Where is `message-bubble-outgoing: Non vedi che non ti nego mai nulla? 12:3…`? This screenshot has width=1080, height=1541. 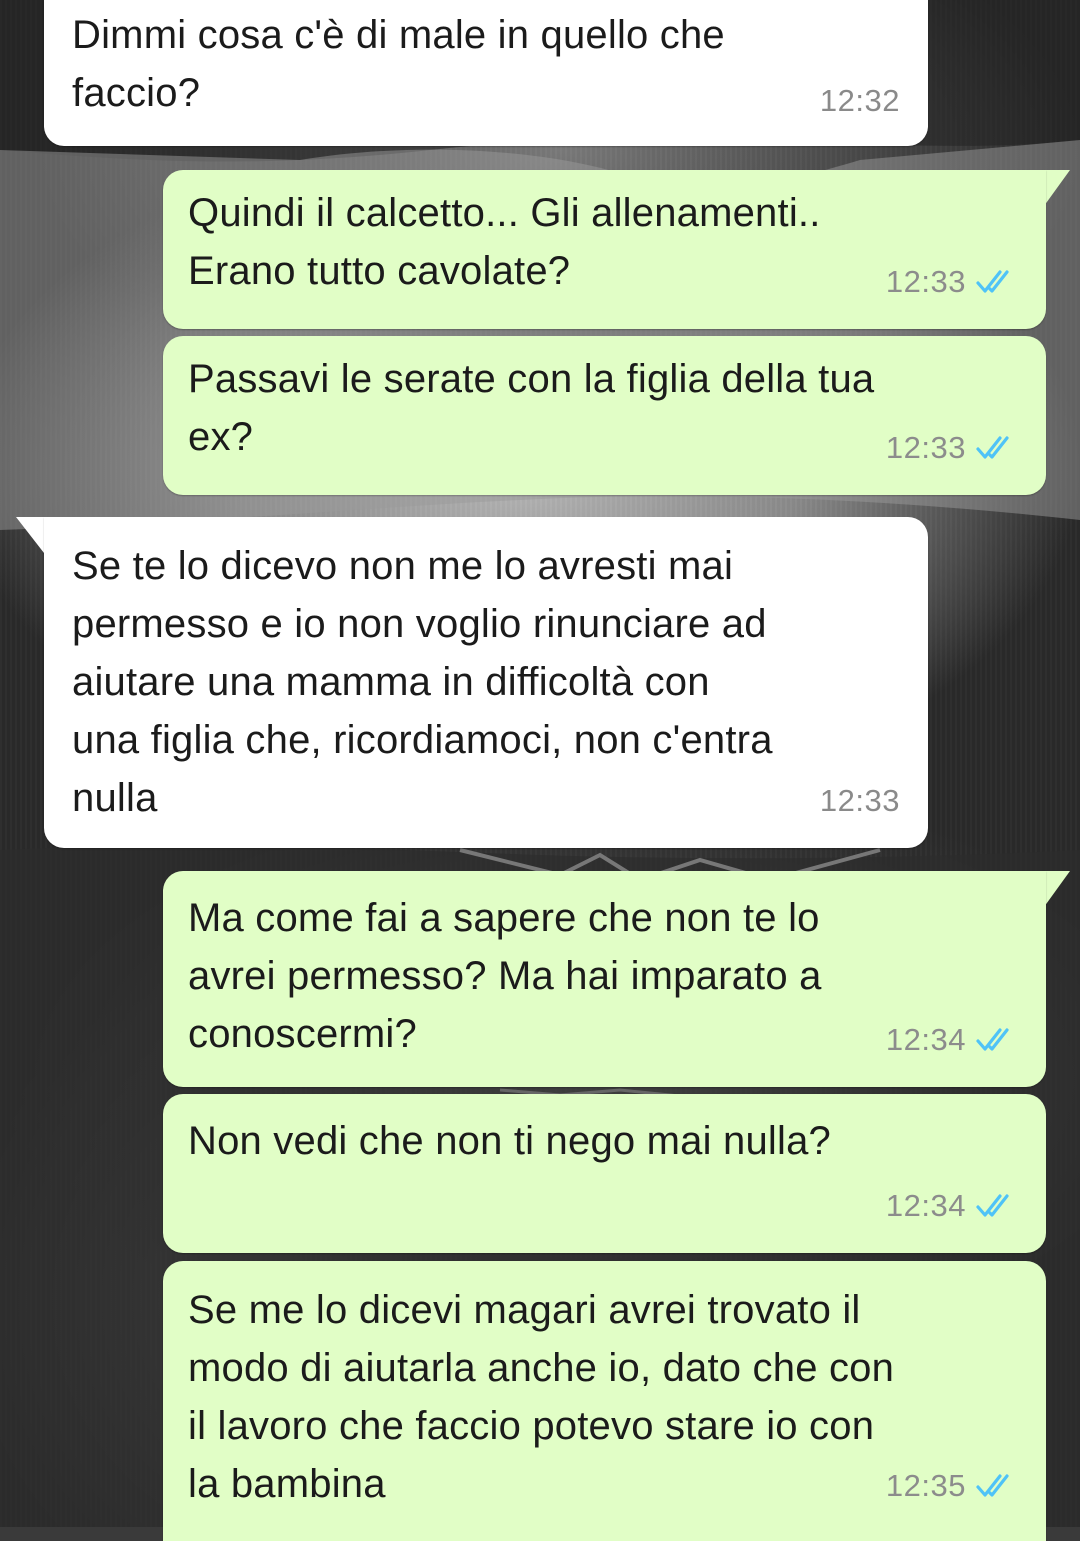
message-bubble-outgoing: Non vedi che non ti nego mai nulla? 12:3… is located at coordinates (604, 1173).